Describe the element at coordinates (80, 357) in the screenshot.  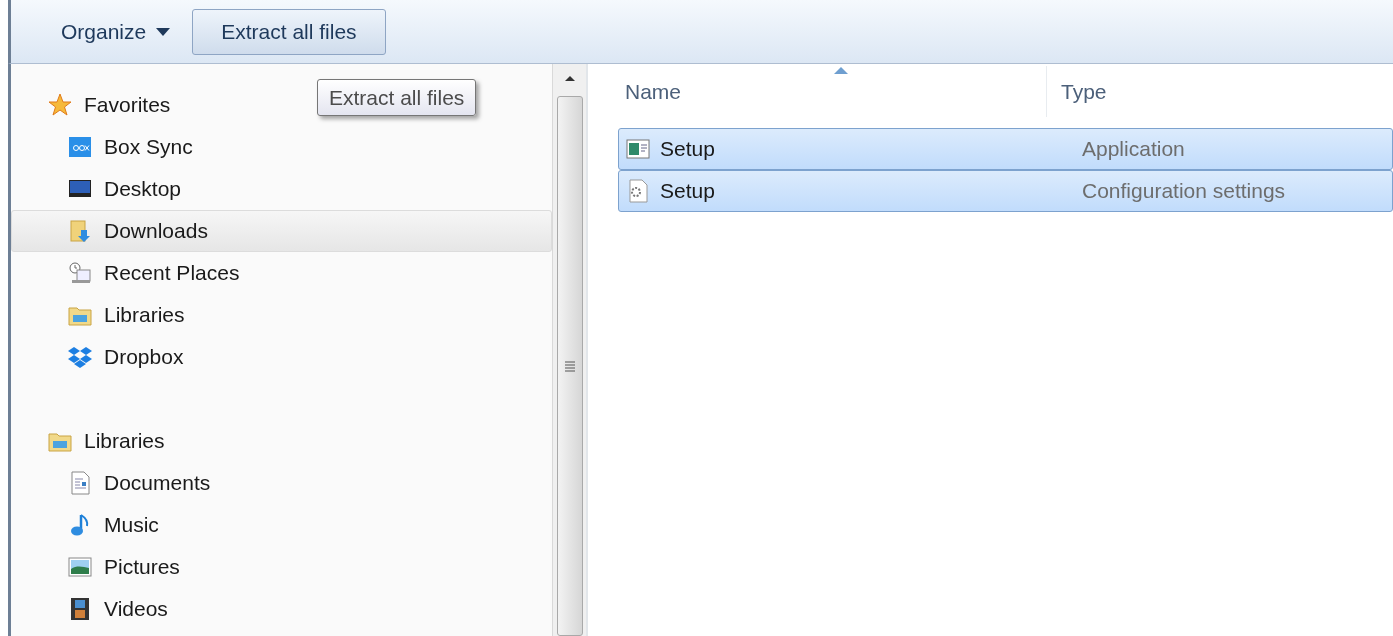
I see `dropbox-logo-icon` at that location.